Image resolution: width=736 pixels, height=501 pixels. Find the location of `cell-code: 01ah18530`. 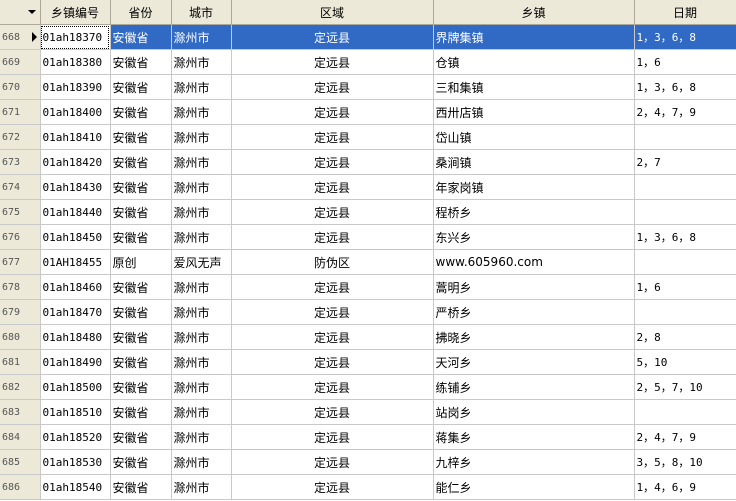

cell-code: 01ah18530 is located at coordinates (75, 462).